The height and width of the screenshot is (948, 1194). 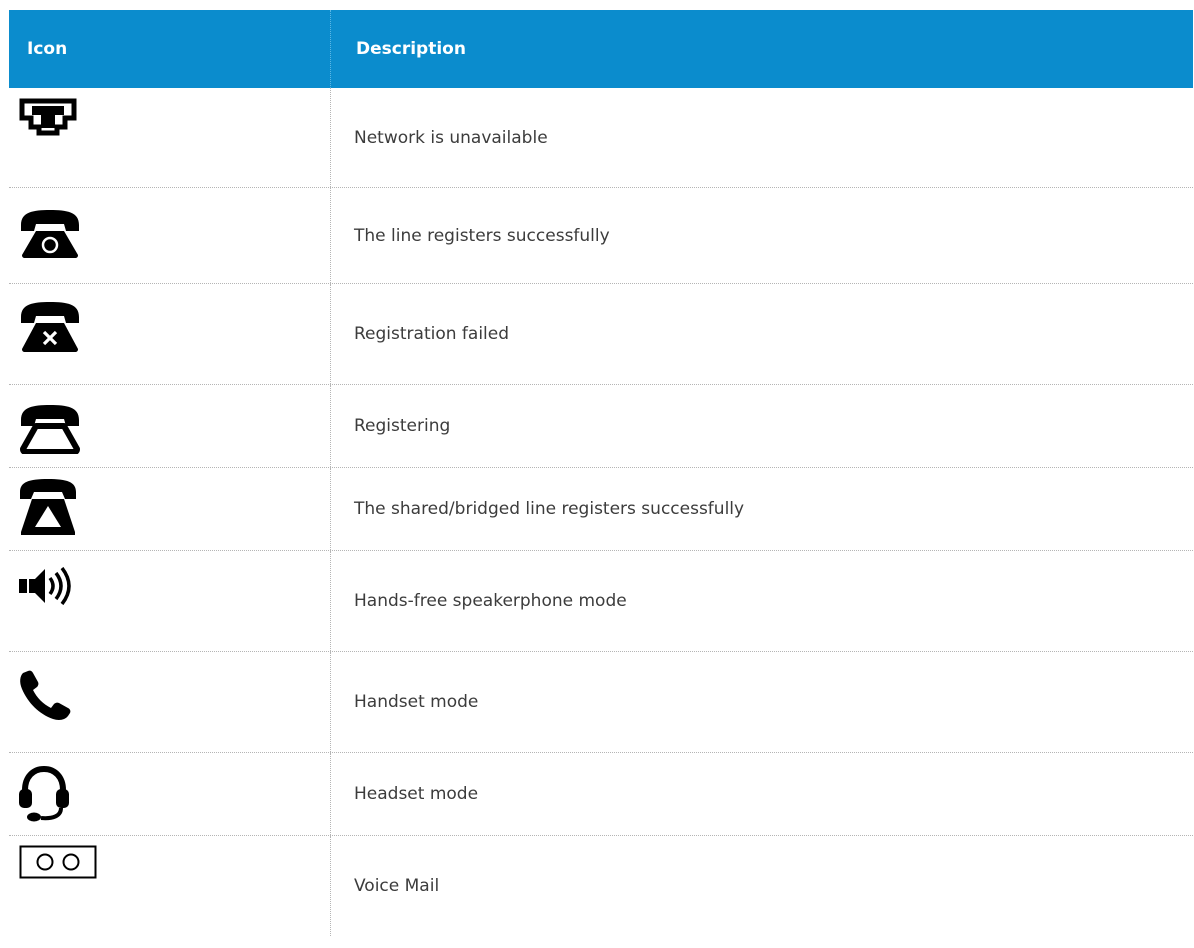 I want to click on description-cell: Handset mode, so click(x=404, y=702).